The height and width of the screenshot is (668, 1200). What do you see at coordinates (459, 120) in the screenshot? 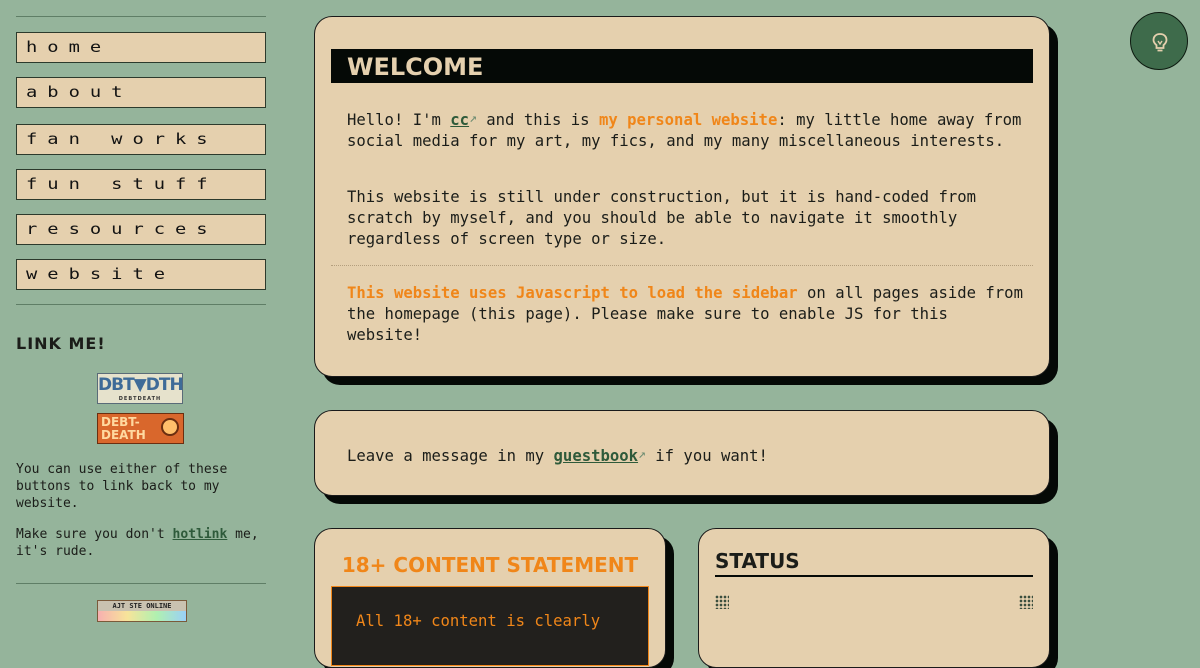
I see `author-link: cc` at bounding box center [459, 120].